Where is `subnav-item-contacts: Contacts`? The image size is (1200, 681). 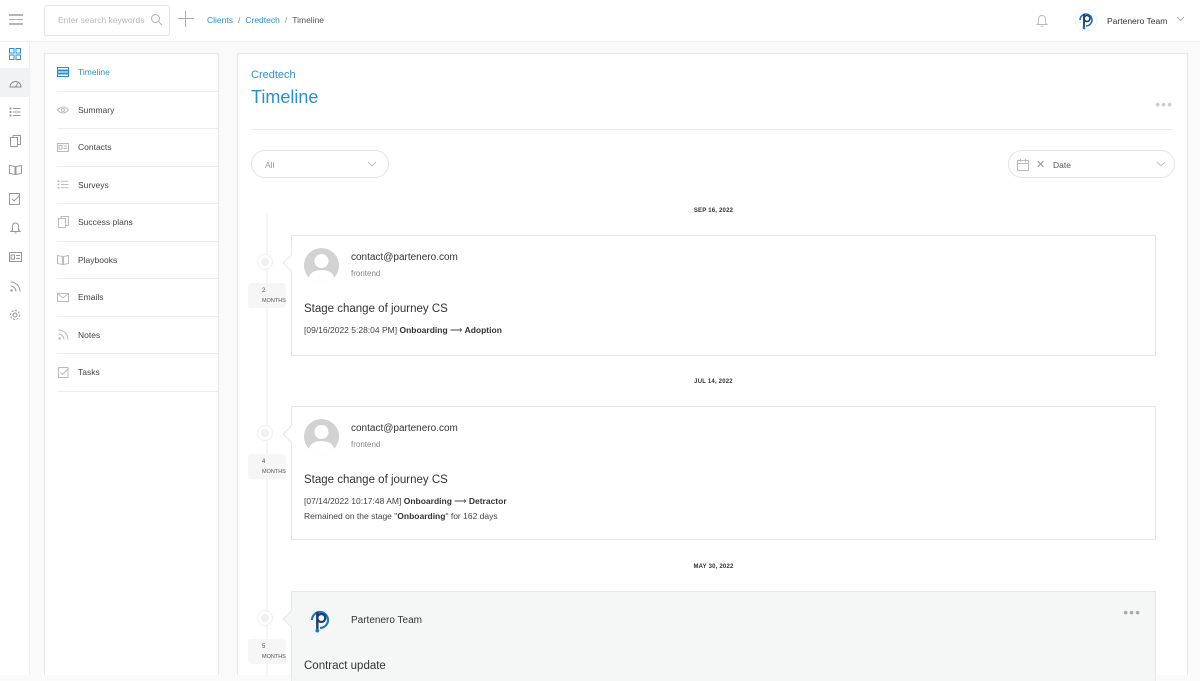 subnav-item-contacts: Contacts is located at coordinates (137, 148).